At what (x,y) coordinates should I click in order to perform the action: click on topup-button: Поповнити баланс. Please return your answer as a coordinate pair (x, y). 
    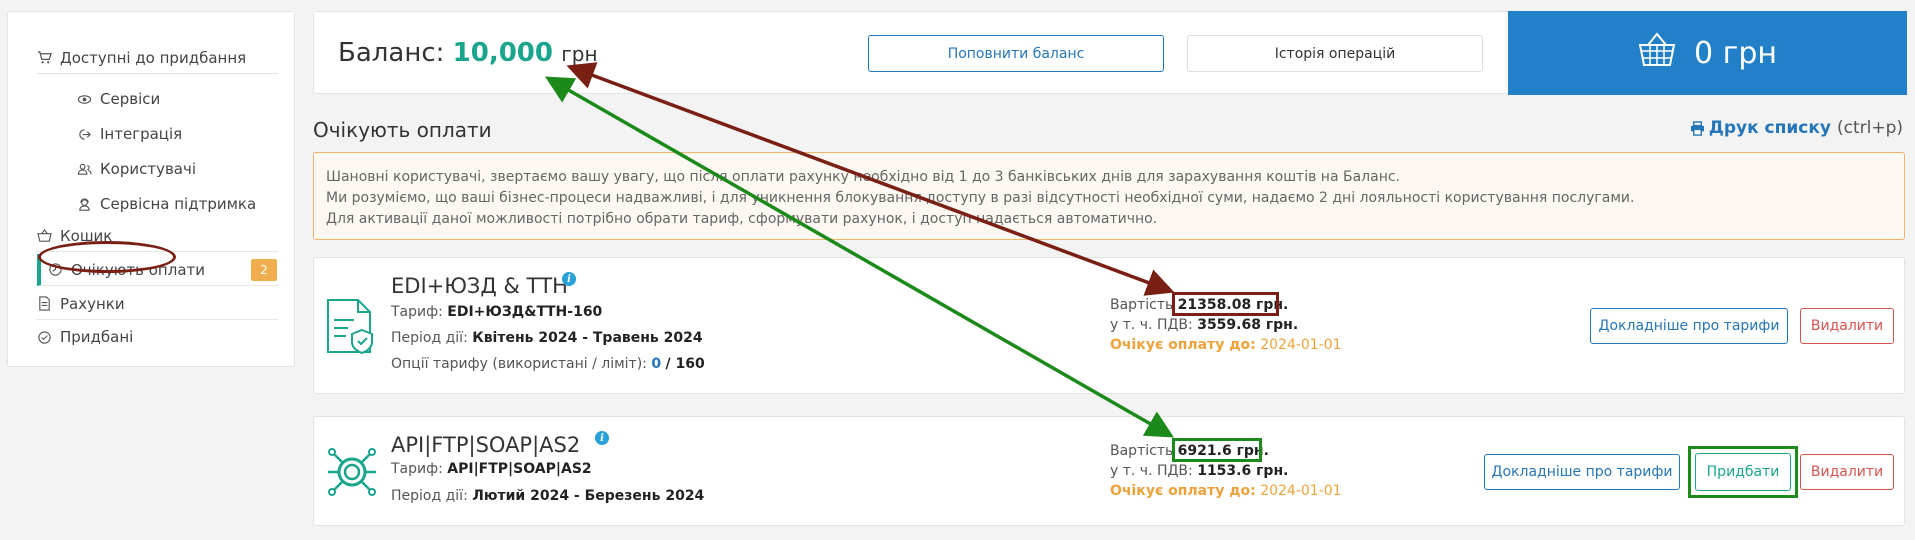
    Looking at the image, I should click on (1016, 53).